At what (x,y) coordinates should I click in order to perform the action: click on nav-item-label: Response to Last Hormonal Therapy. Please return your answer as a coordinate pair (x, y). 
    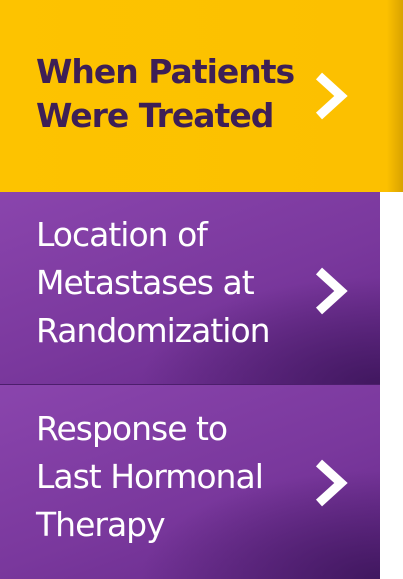
    Looking at the image, I should click on (150, 476).